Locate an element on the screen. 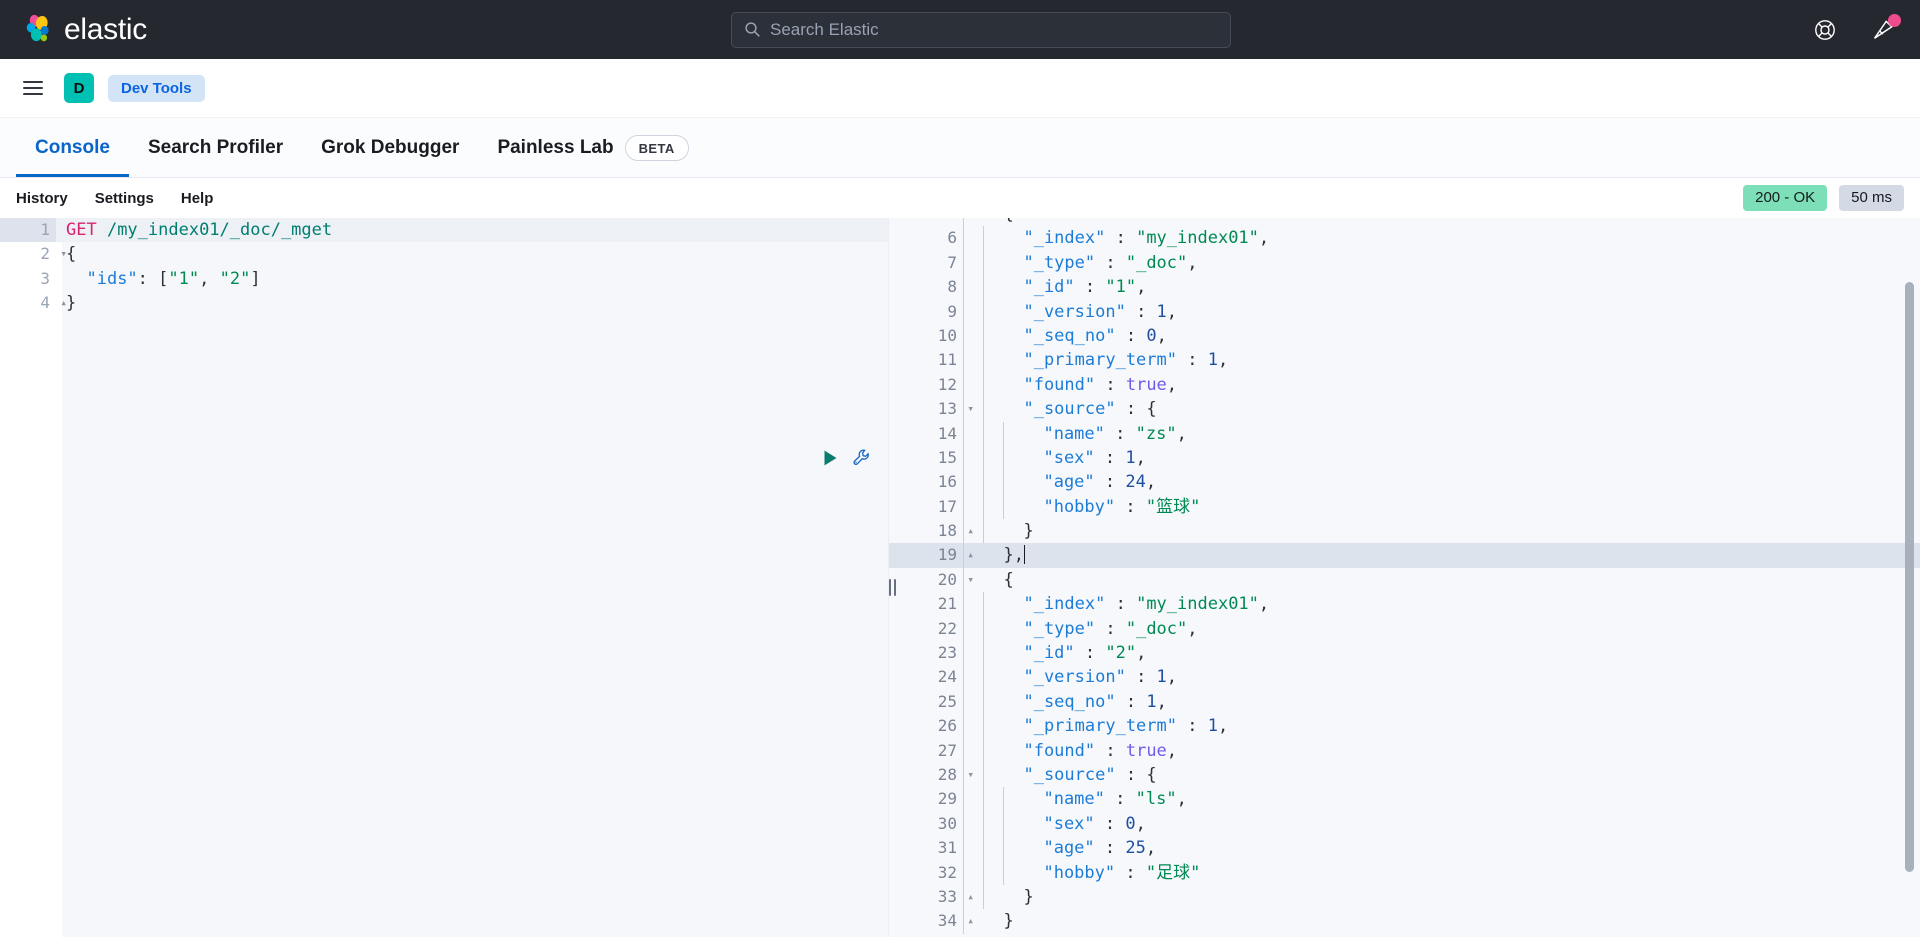  response-code-line: 10 "_seq_no" : 0, is located at coordinates (1404, 336).